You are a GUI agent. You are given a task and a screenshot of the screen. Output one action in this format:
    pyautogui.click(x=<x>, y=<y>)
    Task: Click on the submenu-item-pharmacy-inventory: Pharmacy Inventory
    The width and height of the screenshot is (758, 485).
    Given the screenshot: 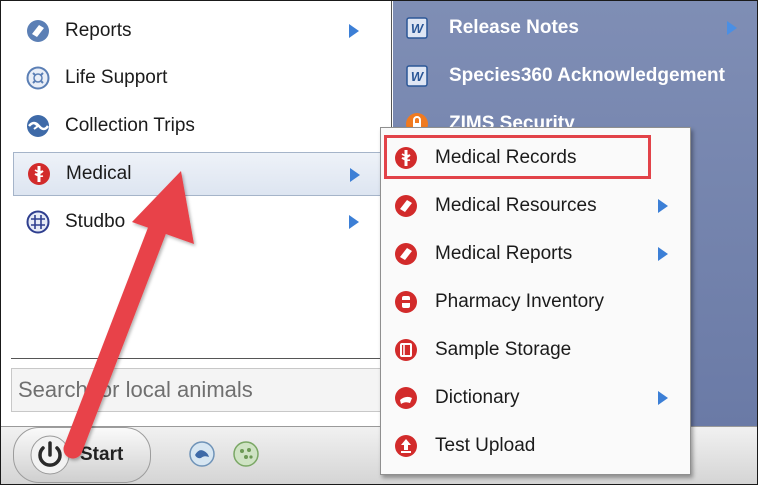 What is the action you would take?
    pyautogui.click(x=535, y=302)
    